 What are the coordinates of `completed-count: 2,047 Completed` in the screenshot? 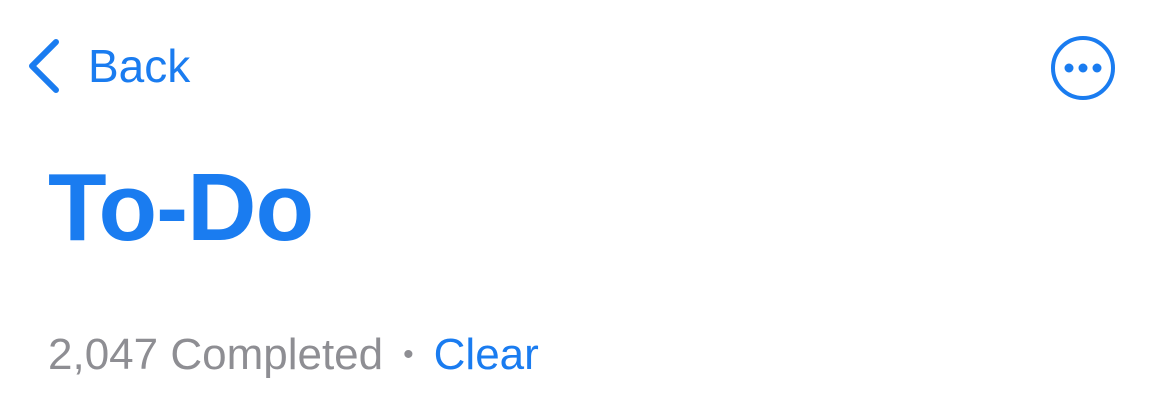 It's located at (216, 354).